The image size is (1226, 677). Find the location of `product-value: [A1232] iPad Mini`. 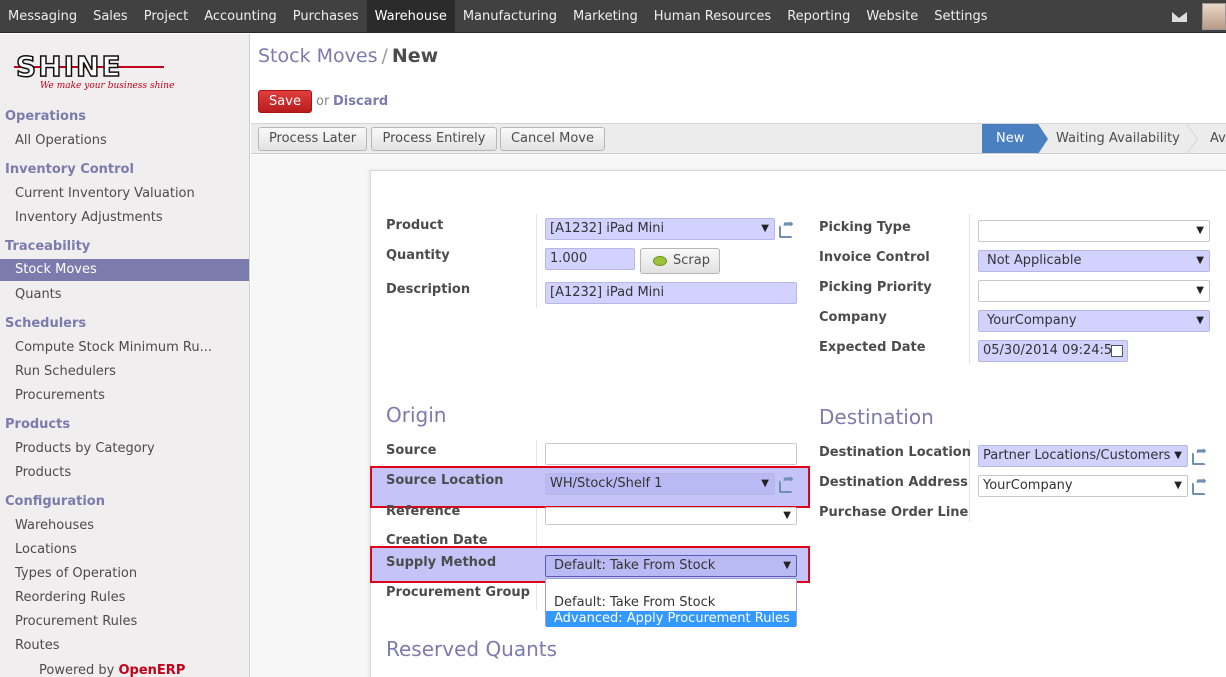

product-value: [A1232] iPad Mini is located at coordinates (607, 228).